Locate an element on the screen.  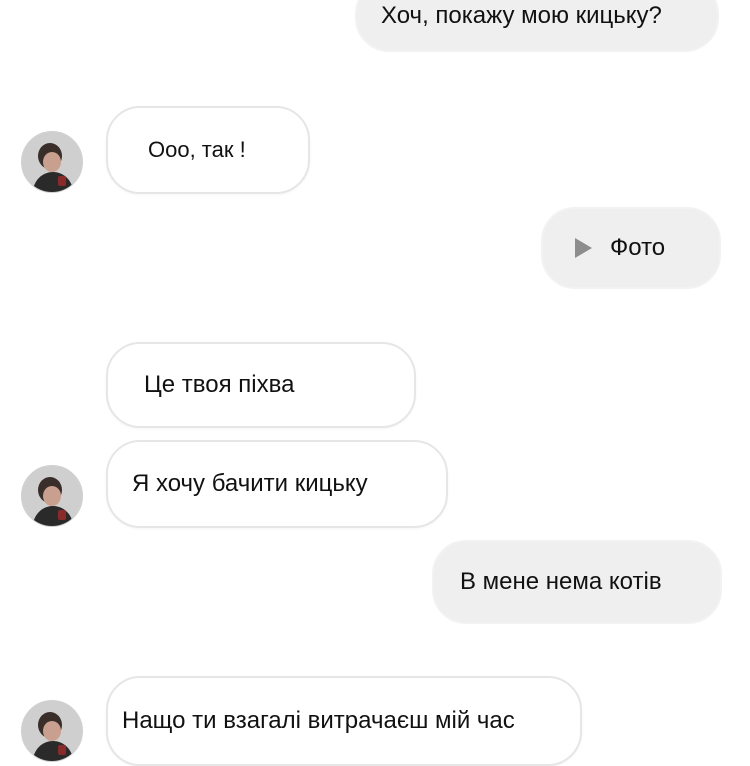
message-bubble-incoming: Нащо ти взагалі витрачаєш мій час is located at coordinates (344, 721).